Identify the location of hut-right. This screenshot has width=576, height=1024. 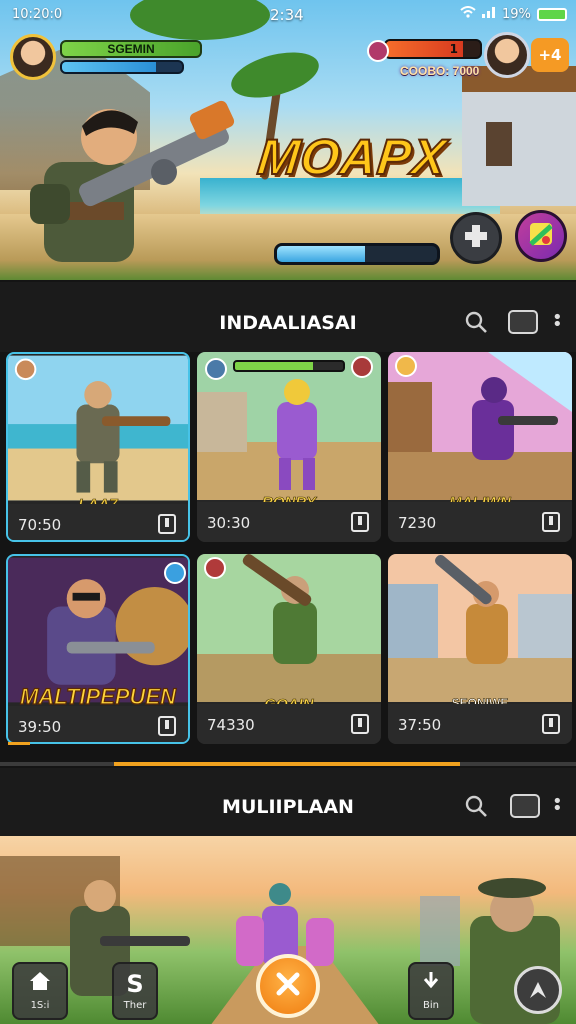
(519, 136).